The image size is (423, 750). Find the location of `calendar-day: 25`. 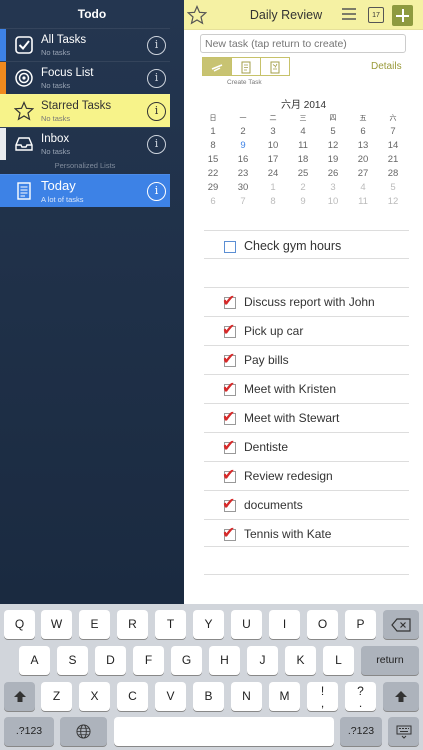

calendar-day: 25 is located at coordinates (303, 173).